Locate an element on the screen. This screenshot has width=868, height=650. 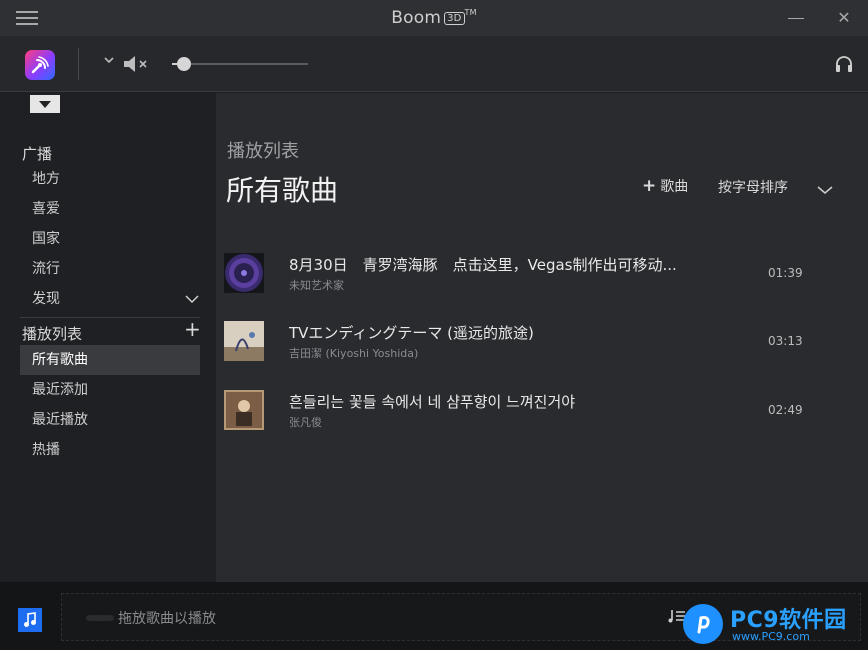
sidebar-item-popular: 流行 is located at coordinates (110, 269).